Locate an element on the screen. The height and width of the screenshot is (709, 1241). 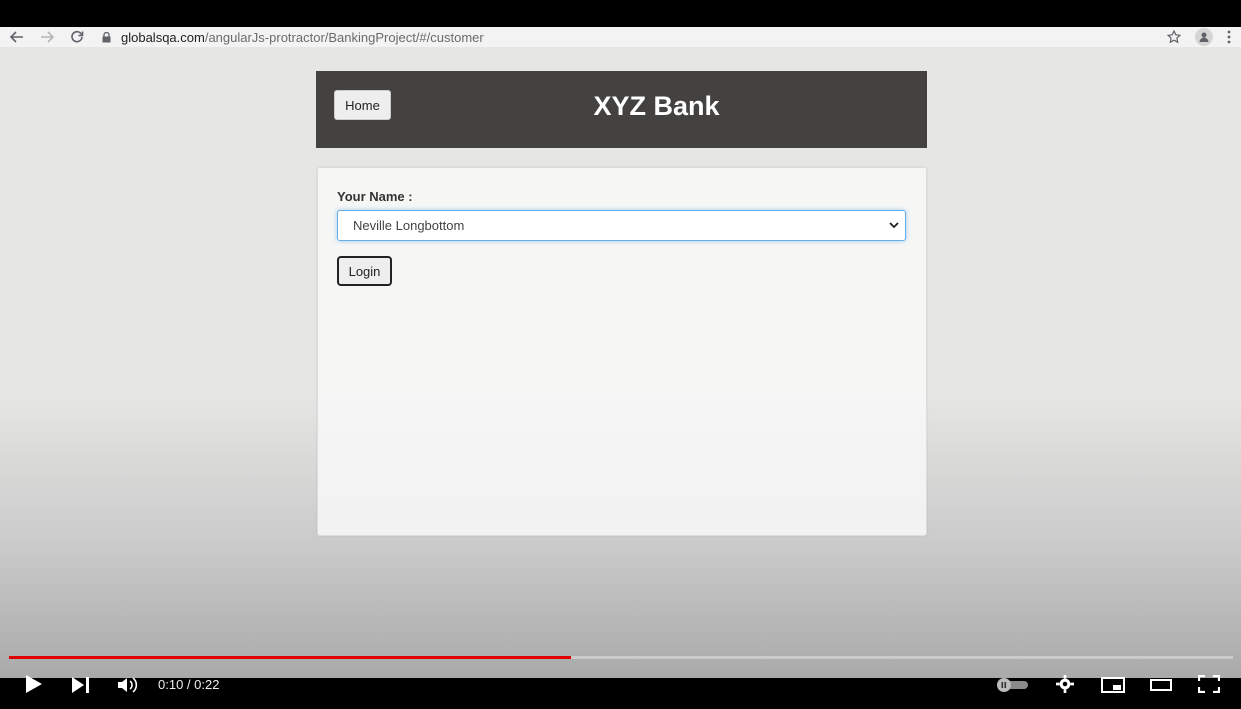
video-controls: 0:10 / 0:22 is located at coordinates (620, 692).